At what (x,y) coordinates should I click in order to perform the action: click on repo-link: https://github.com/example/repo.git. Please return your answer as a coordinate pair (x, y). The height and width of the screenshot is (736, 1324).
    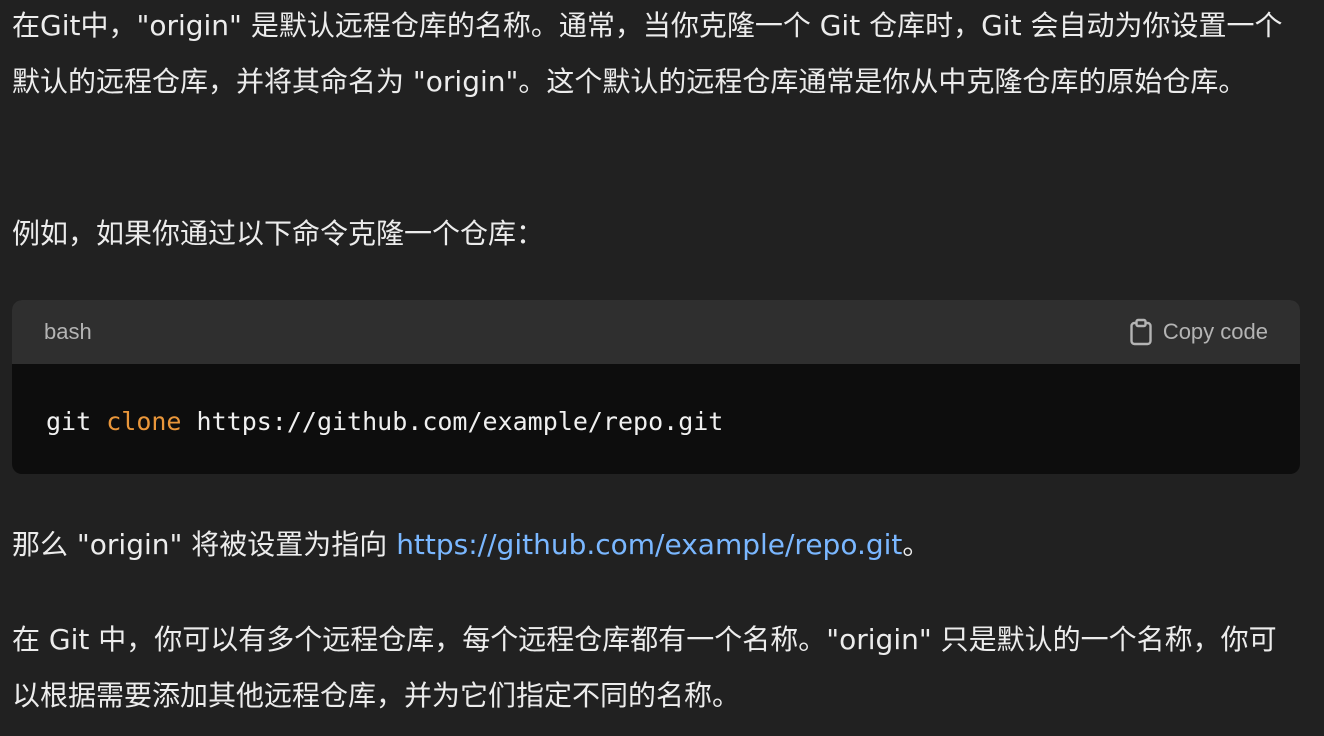
    Looking at the image, I should click on (649, 544).